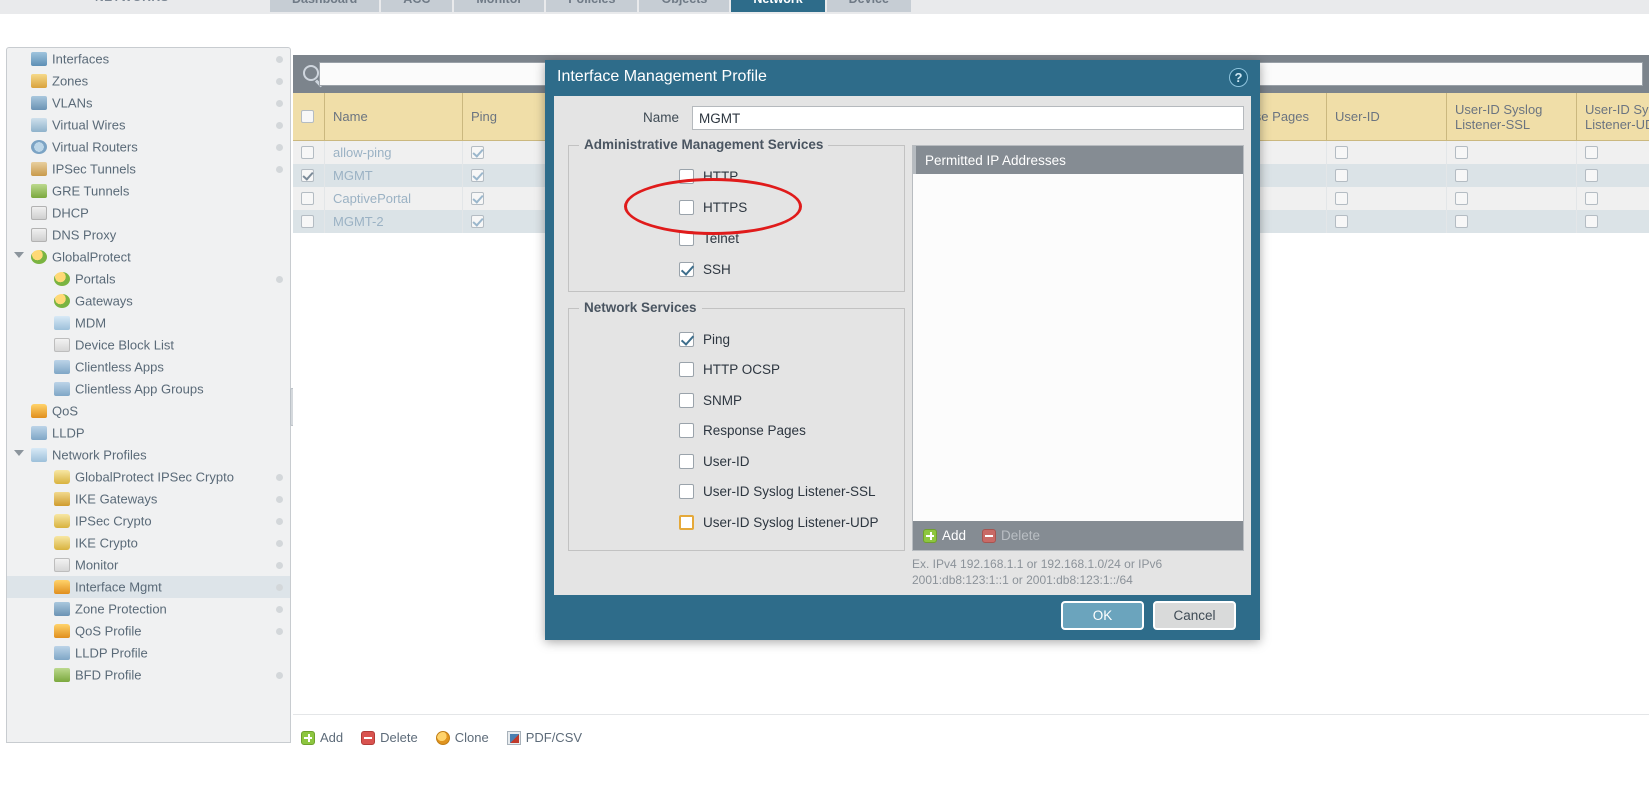  What do you see at coordinates (62, 389) in the screenshot?
I see `clientless-app-groups-icon` at bounding box center [62, 389].